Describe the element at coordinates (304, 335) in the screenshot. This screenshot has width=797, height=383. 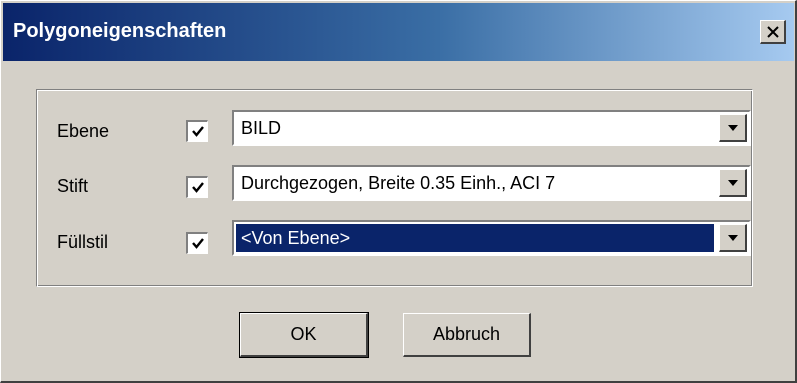
I see `ok-button: OK` at that location.